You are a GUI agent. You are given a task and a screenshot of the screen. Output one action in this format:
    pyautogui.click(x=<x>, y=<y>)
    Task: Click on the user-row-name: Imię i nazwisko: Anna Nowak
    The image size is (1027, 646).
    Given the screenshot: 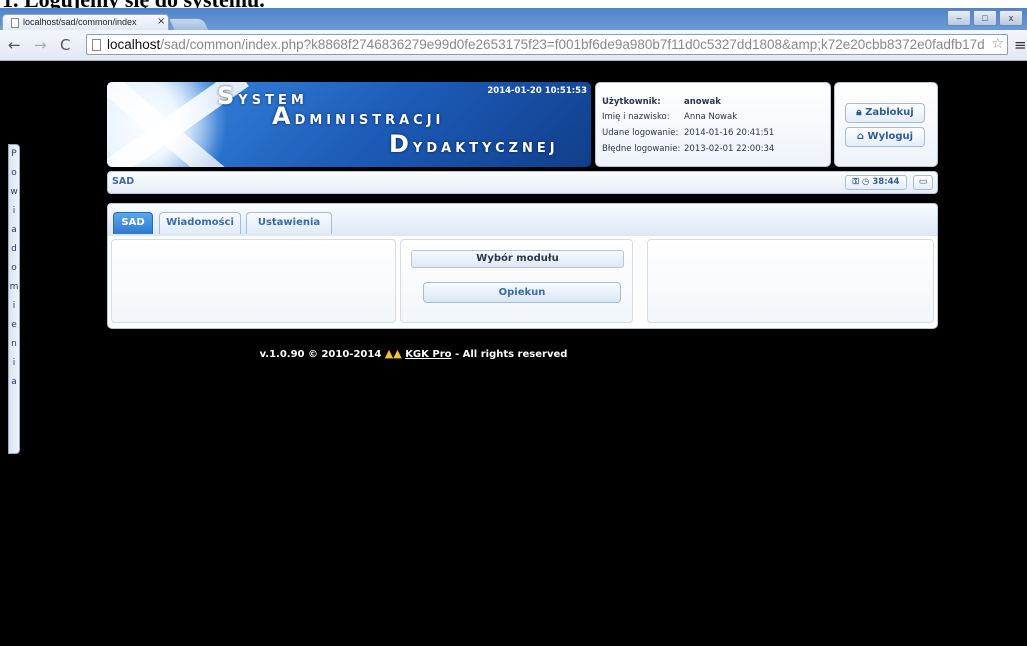 What is the action you would take?
    pyautogui.click(x=670, y=117)
    